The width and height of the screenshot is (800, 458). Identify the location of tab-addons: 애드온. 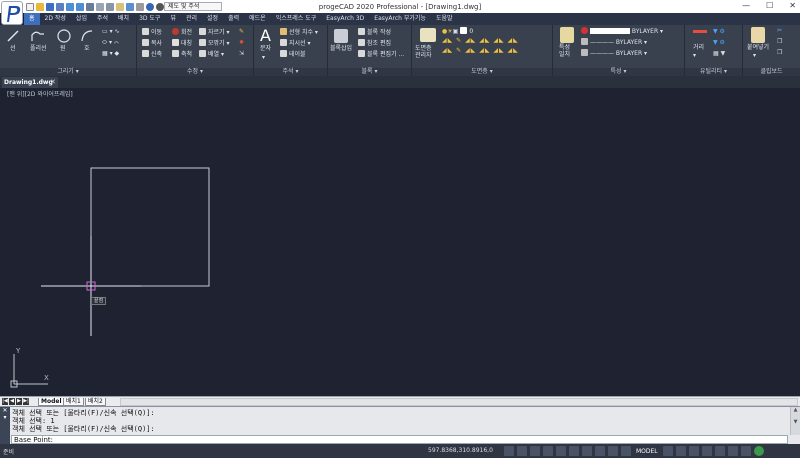
(257, 19).